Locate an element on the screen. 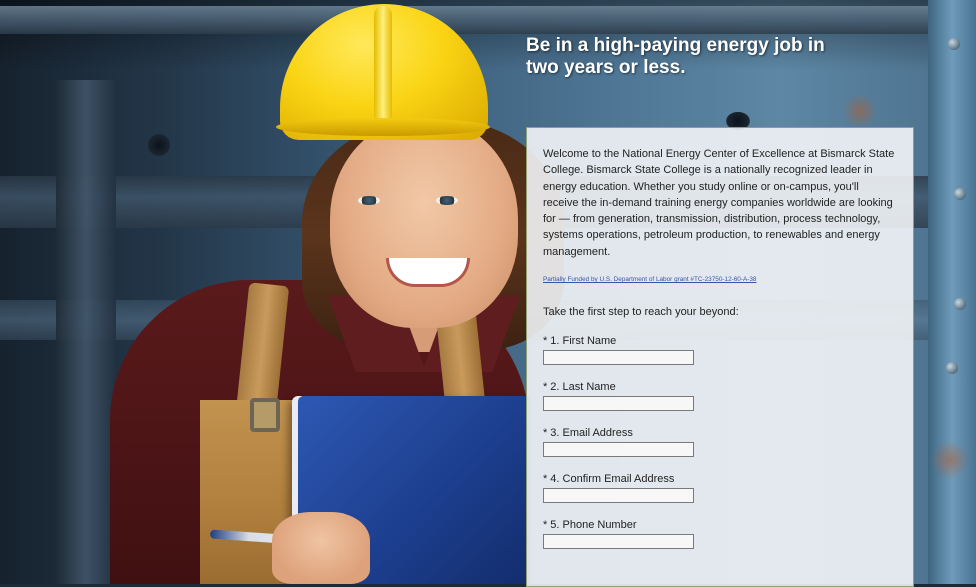 The image size is (976, 587). first-name-label-text: 1. First Name is located at coordinates (583, 341).